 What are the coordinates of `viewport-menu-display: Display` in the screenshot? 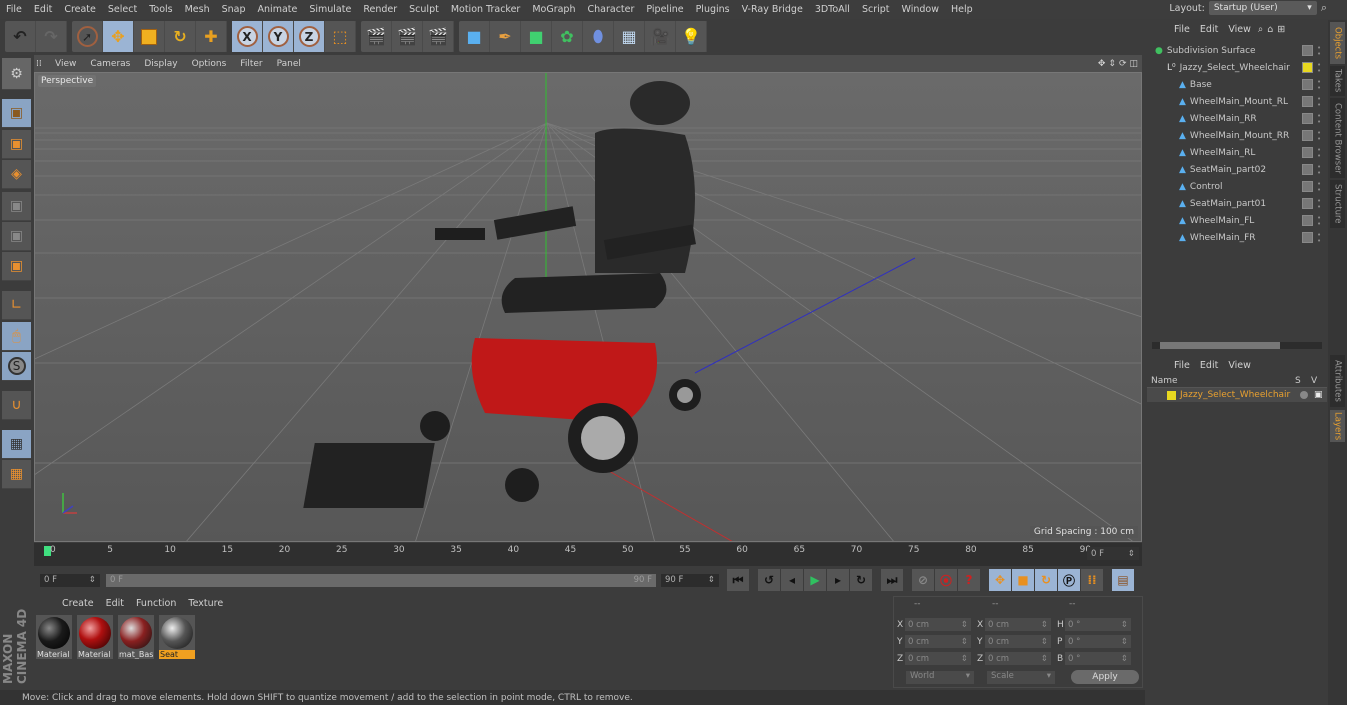 It's located at (160, 64).